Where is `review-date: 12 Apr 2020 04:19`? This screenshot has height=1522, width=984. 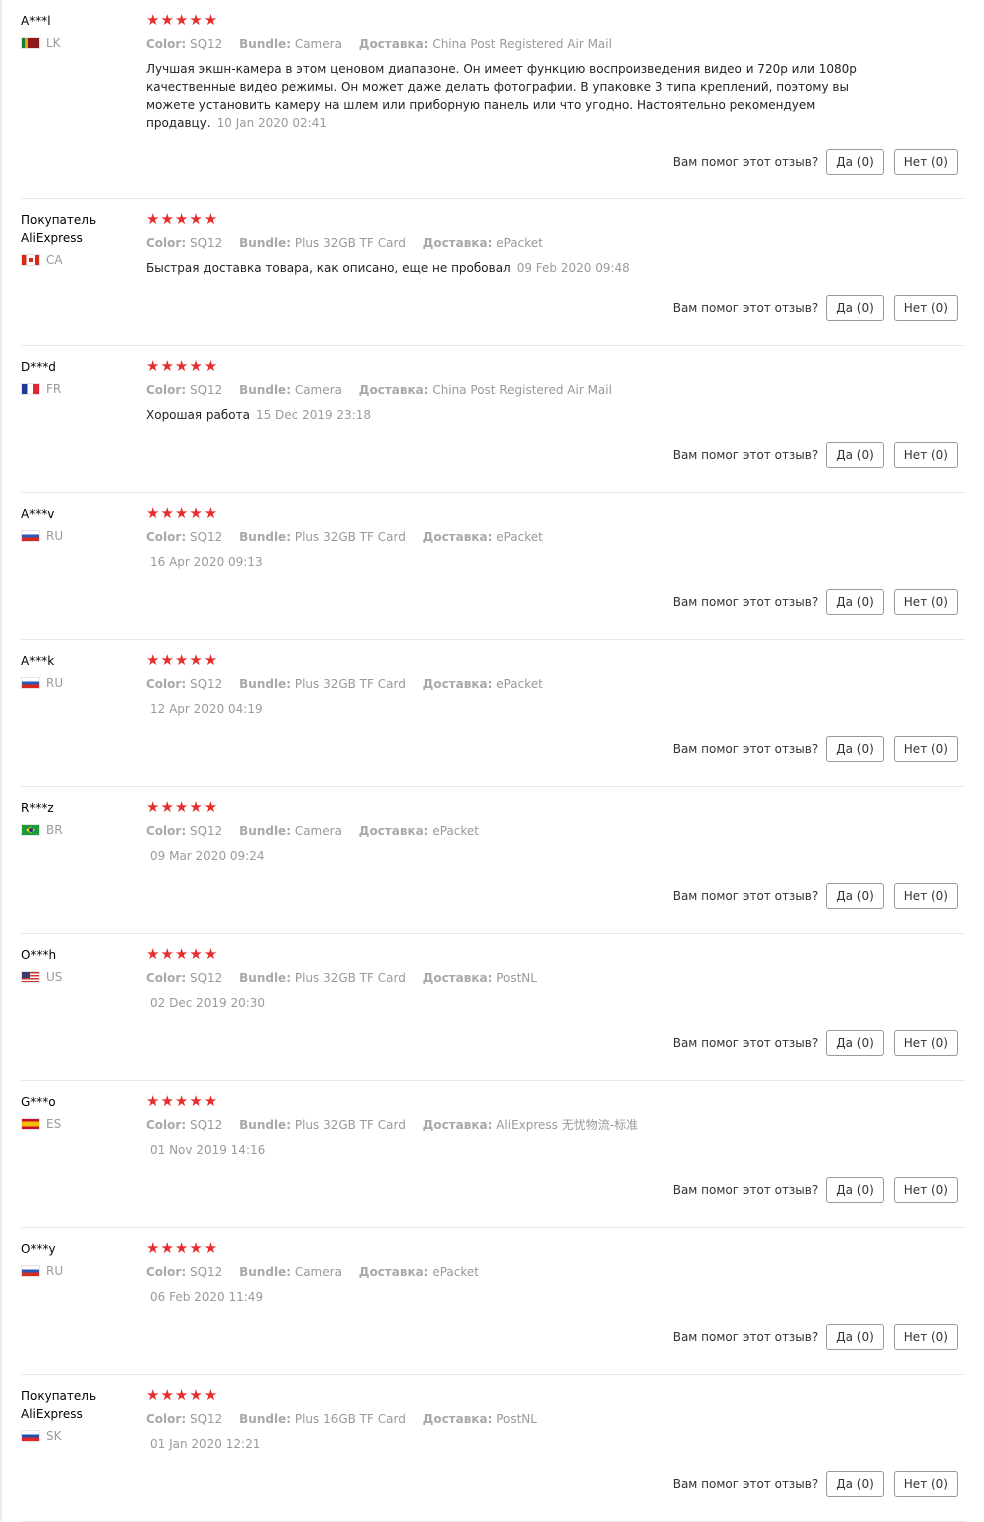 review-date: 12 Apr 2020 04:19 is located at coordinates (206, 709).